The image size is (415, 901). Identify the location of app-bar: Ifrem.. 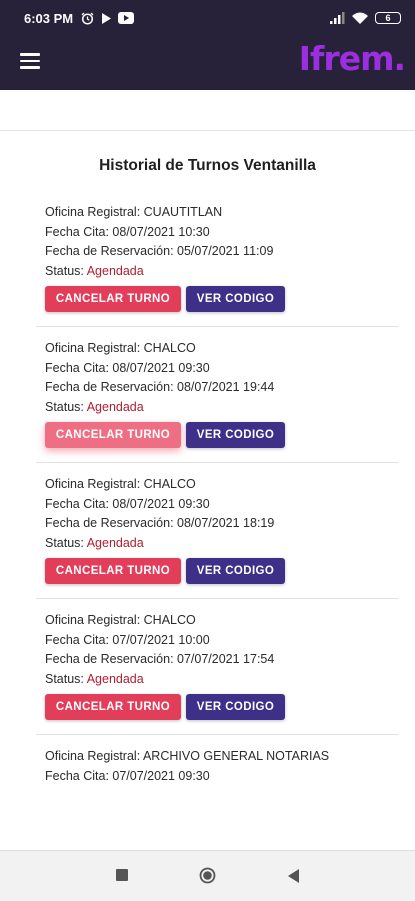
(207, 63).